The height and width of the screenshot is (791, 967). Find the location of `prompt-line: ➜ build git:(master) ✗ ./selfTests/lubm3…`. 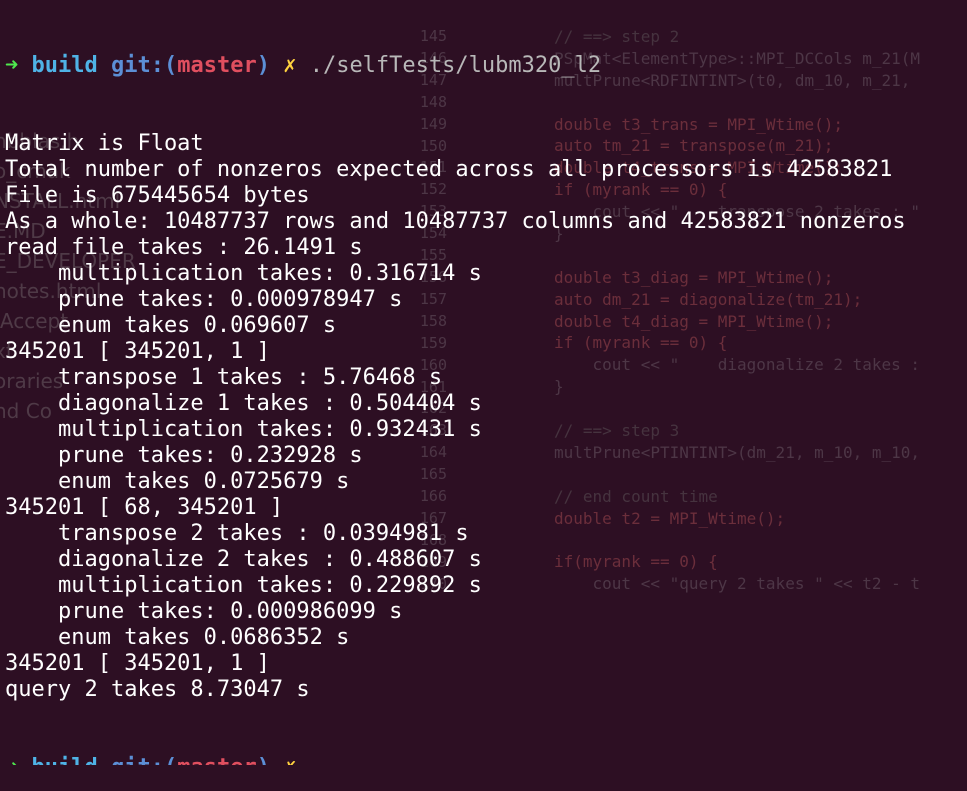

prompt-line: ➜ build git:(master) ✗ ./selfTests/lubm3… is located at coordinates (486, 66).